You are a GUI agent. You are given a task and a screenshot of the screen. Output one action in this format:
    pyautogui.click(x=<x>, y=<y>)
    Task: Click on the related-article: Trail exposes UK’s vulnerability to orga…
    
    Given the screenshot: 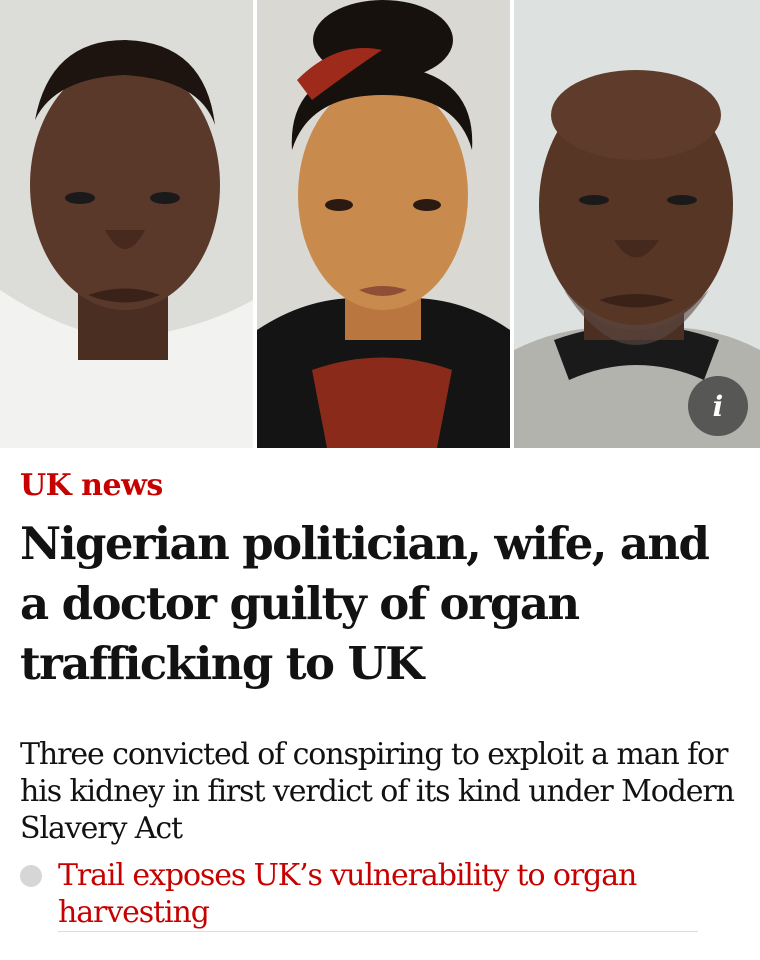 What is the action you would take?
    pyautogui.click(x=380, y=894)
    